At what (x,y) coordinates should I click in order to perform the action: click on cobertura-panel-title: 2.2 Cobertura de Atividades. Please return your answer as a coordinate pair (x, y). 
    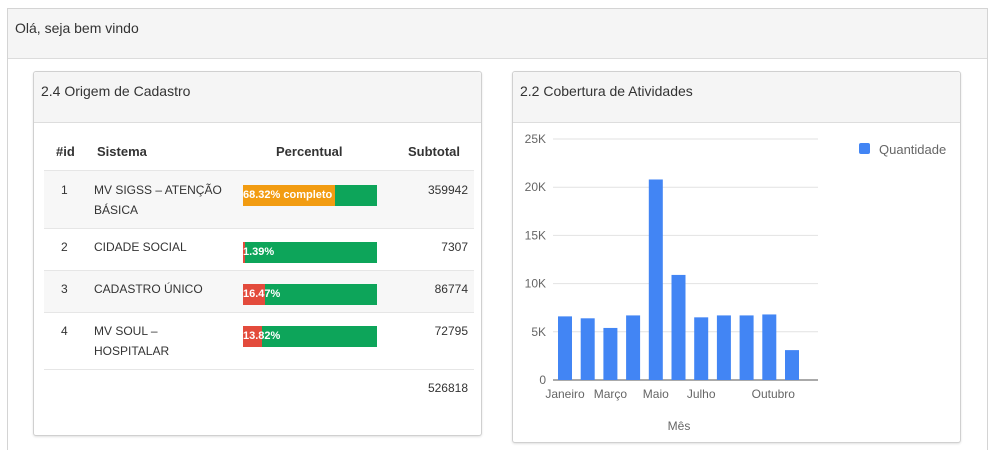
    Looking at the image, I should click on (606, 91).